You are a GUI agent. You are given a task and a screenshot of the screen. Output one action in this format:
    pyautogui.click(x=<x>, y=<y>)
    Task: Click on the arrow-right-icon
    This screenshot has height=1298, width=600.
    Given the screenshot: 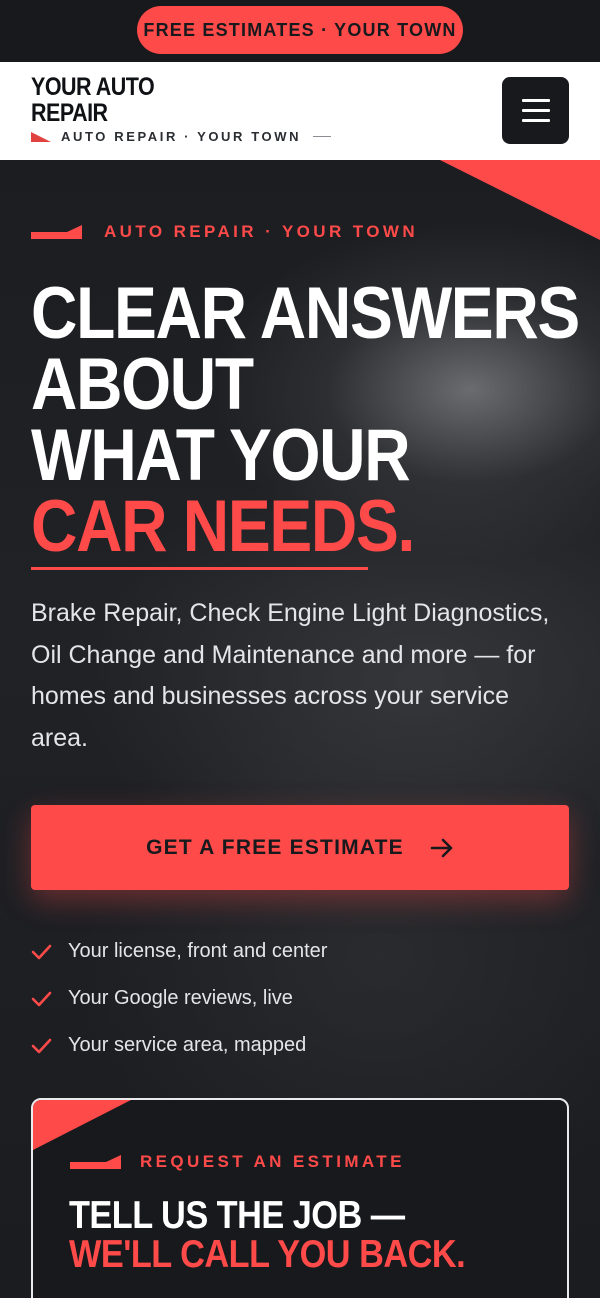 What is the action you would take?
    pyautogui.click(x=441, y=847)
    